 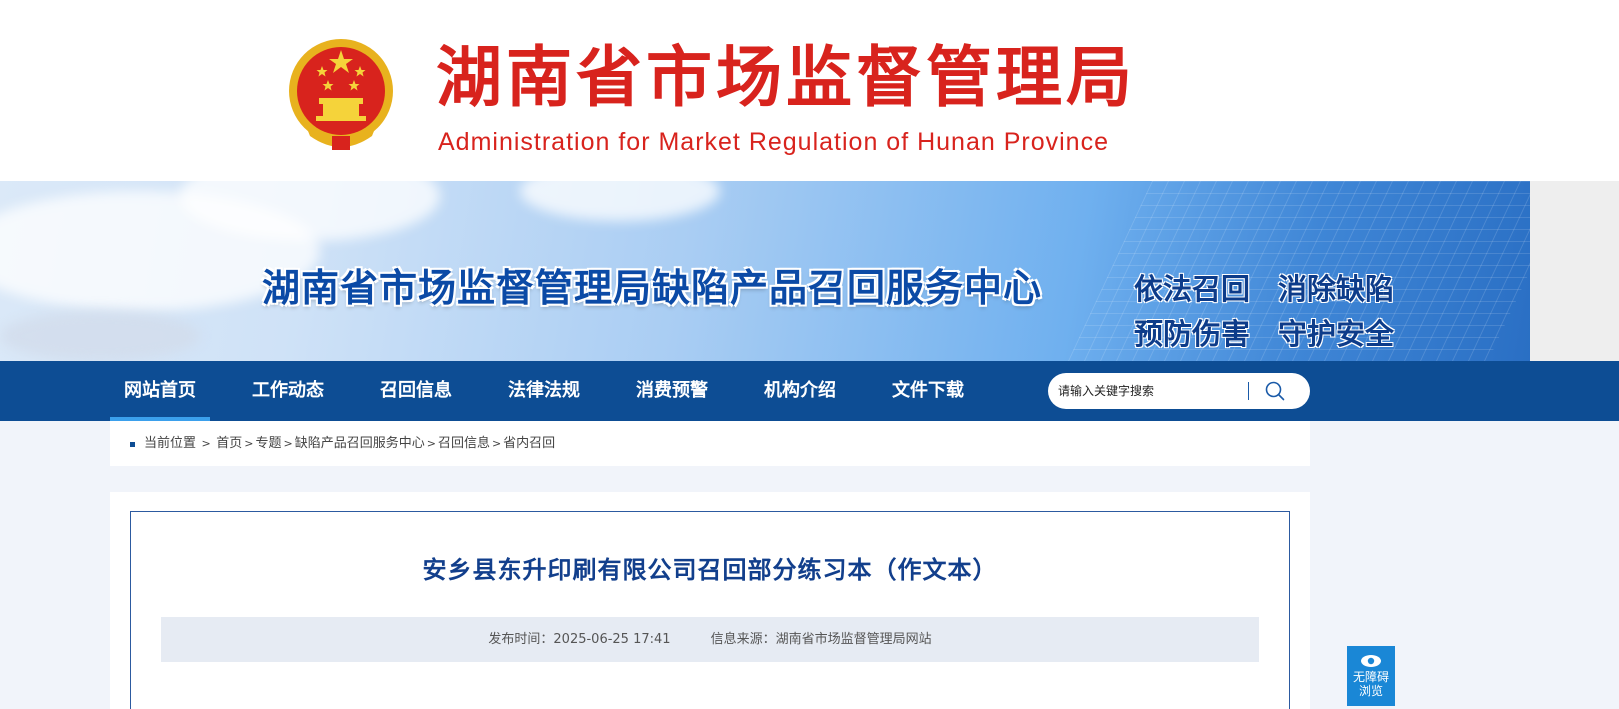 What do you see at coordinates (132, 444) in the screenshot?
I see `breadcrumb-bullet-icon` at bounding box center [132, 444].